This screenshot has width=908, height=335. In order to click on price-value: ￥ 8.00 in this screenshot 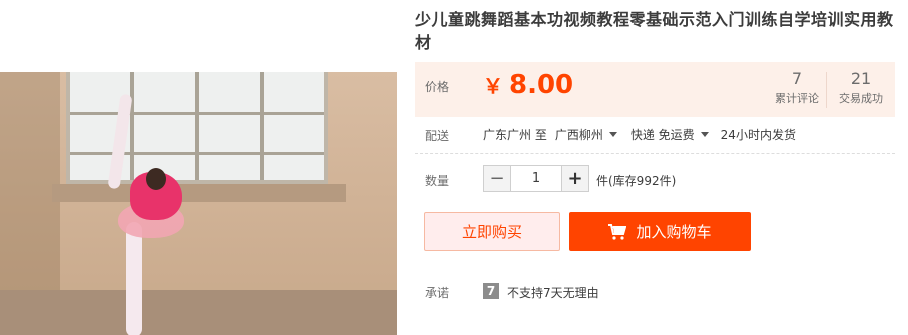, I will do `click(528, 85)`.